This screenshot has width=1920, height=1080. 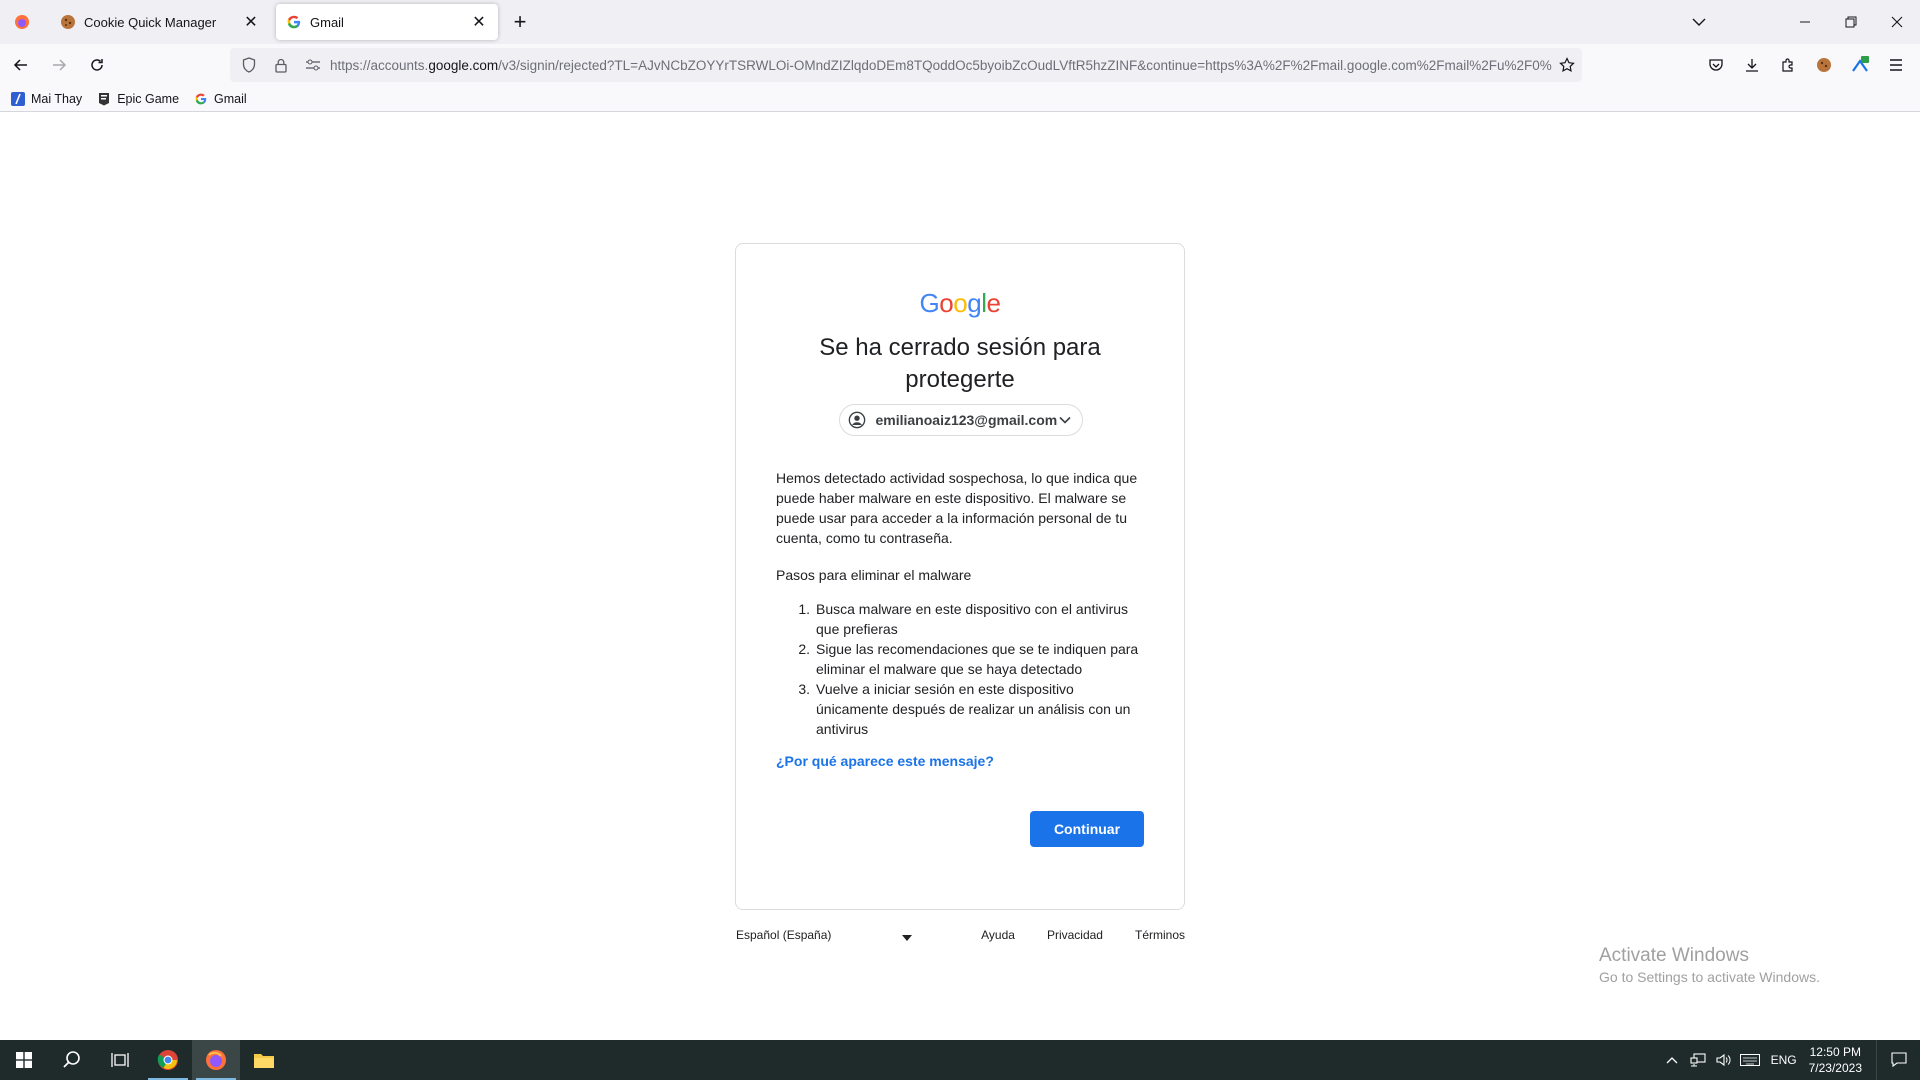 What do you see at coordinates (960, 363) in the screenshot?
I see `page-title: Se ha cerrado sesión para protegerte` at bounding box center [960, 363].